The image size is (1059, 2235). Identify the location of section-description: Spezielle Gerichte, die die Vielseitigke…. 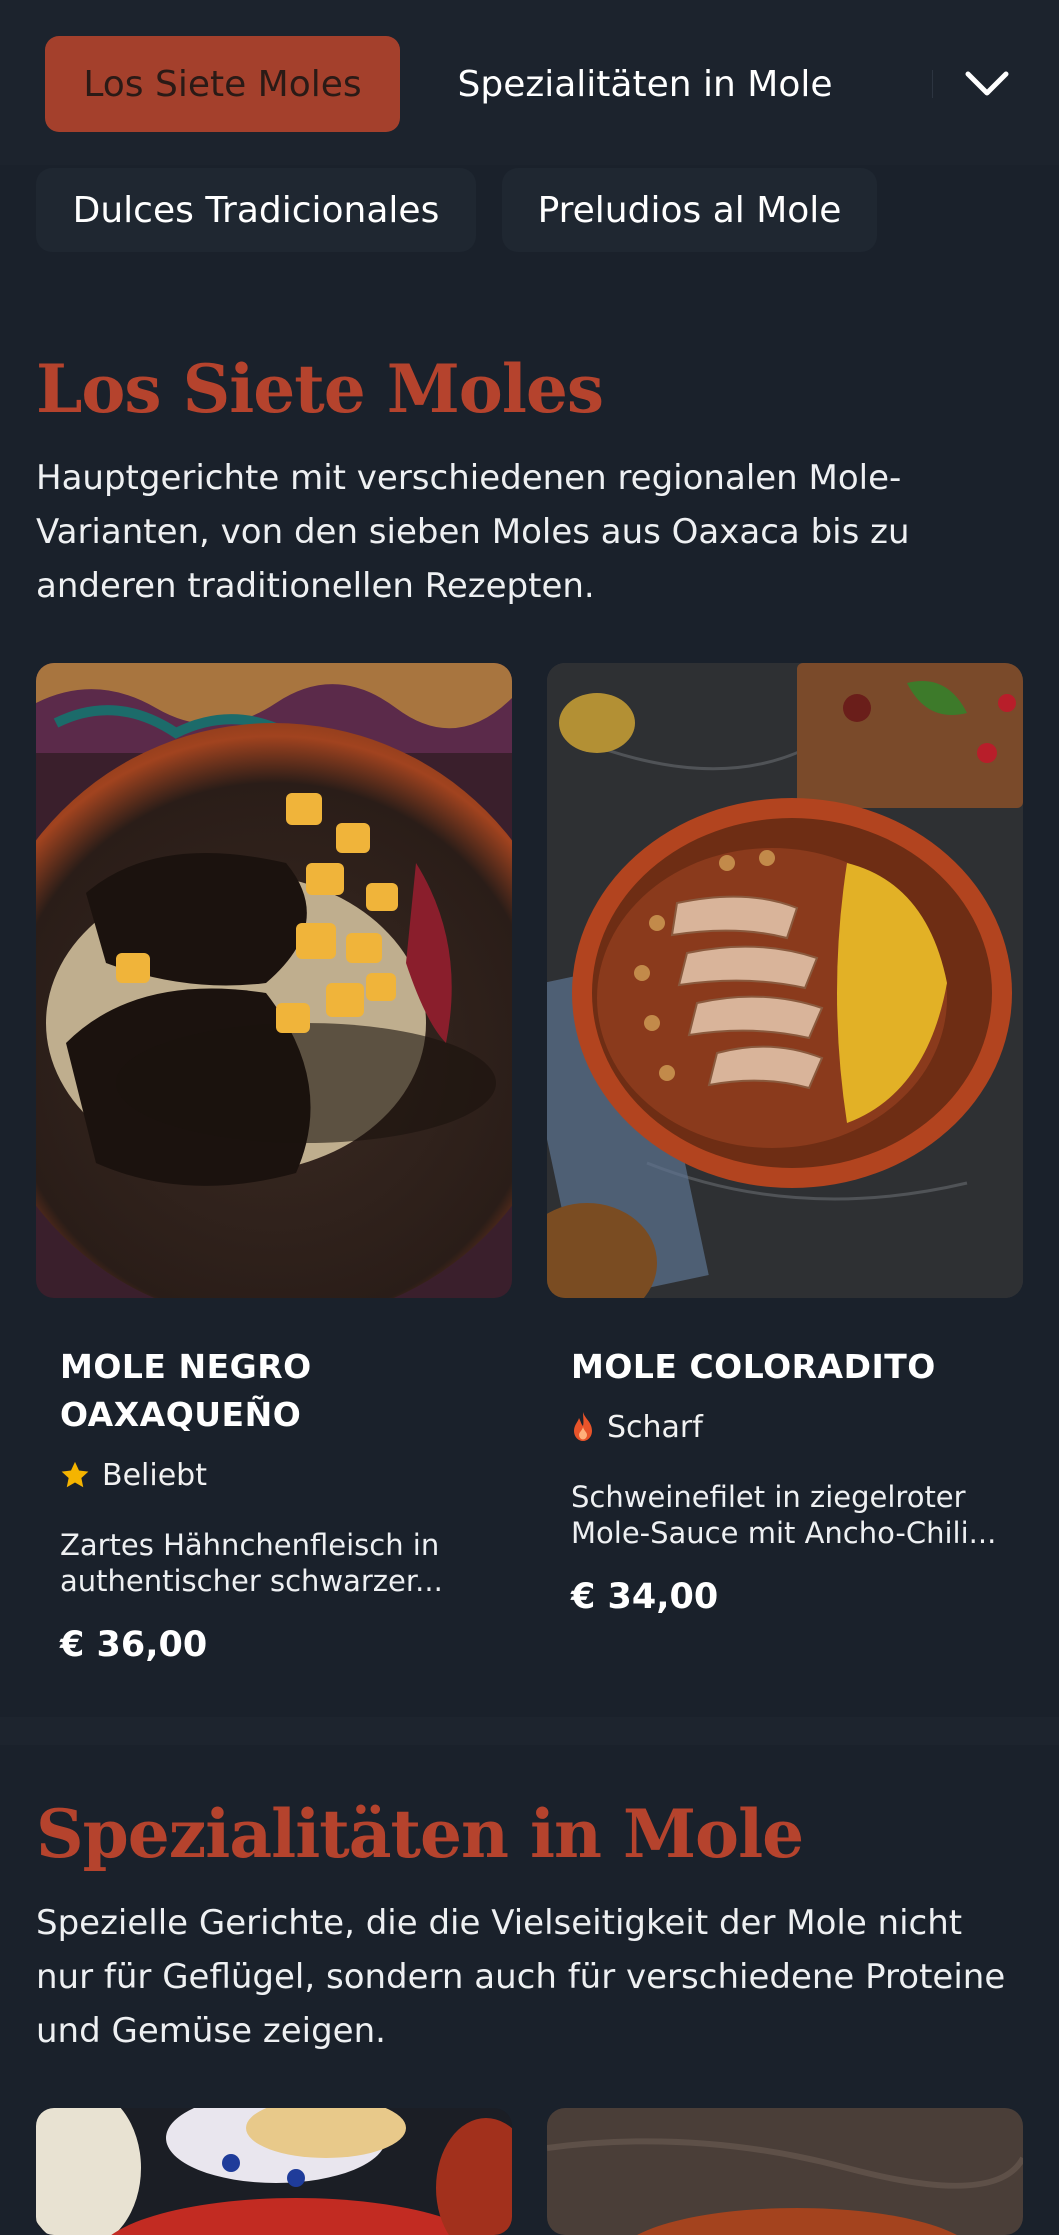
(521, 1977).